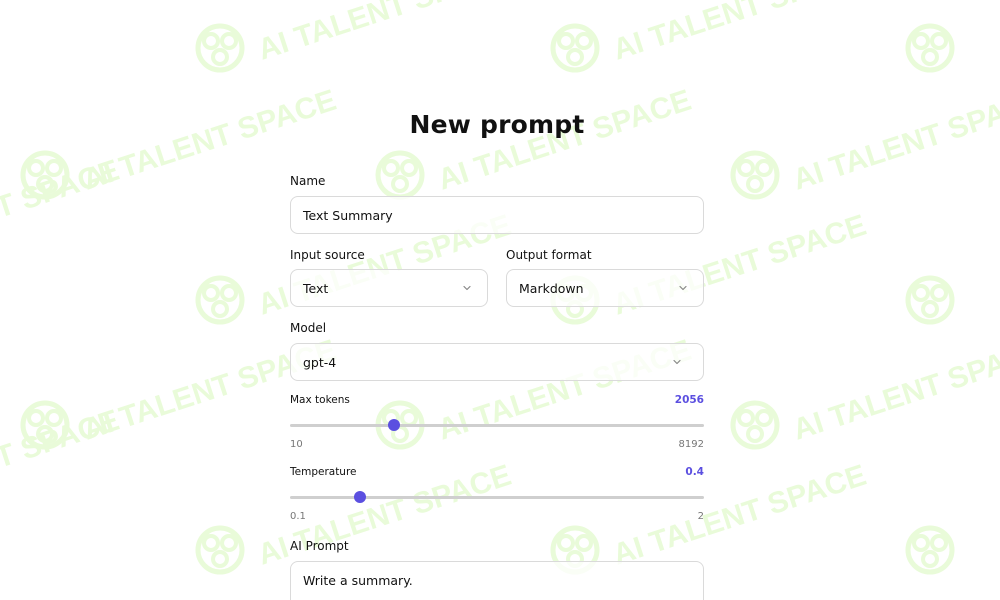  I want to click on temperature-min: 0.1, so click(298, 516).